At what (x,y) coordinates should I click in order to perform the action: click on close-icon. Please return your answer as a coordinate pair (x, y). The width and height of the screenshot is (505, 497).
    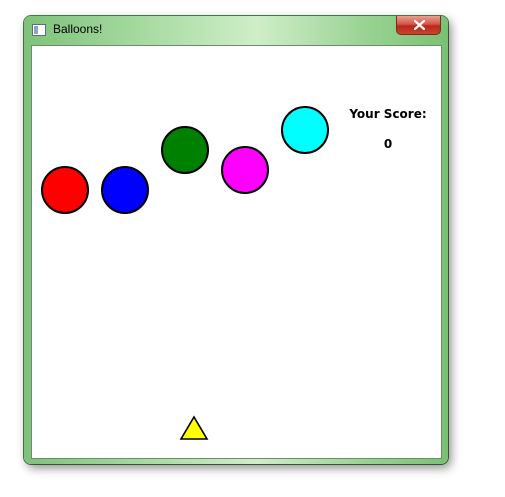
    Looking at the image, I should click on (419, 25).